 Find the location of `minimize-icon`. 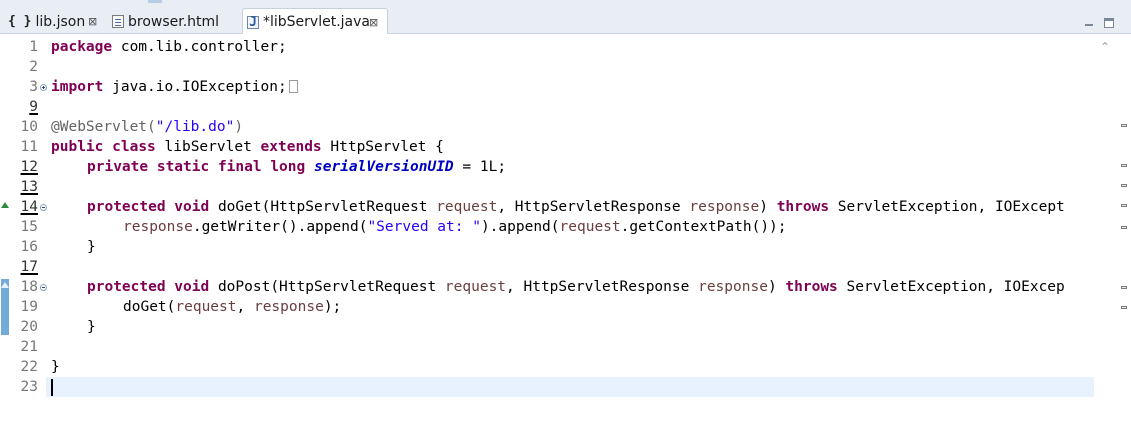

minimize-icon is located at coordinates (1089, 23).